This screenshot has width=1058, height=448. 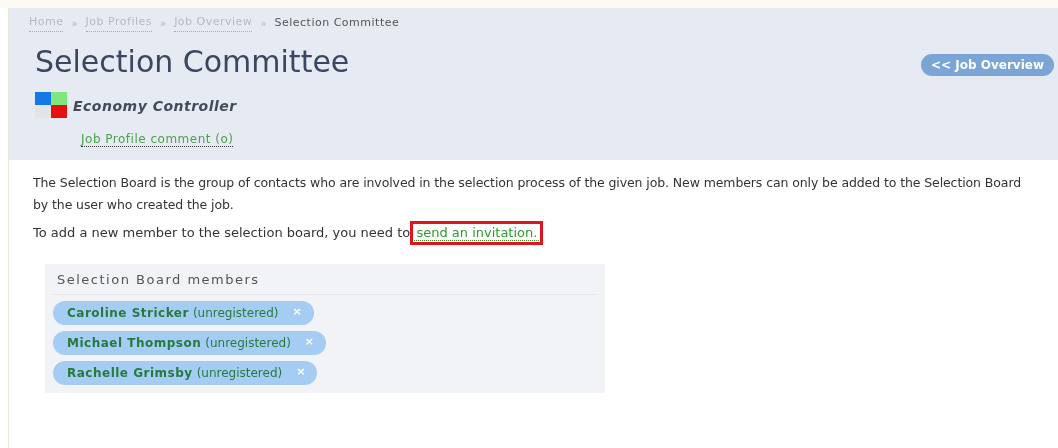 What do you see at coordinates (337, 22) in the screenshot?
I see `breadcrumb-current: Selection Committee` at bounding box center [337, 22].